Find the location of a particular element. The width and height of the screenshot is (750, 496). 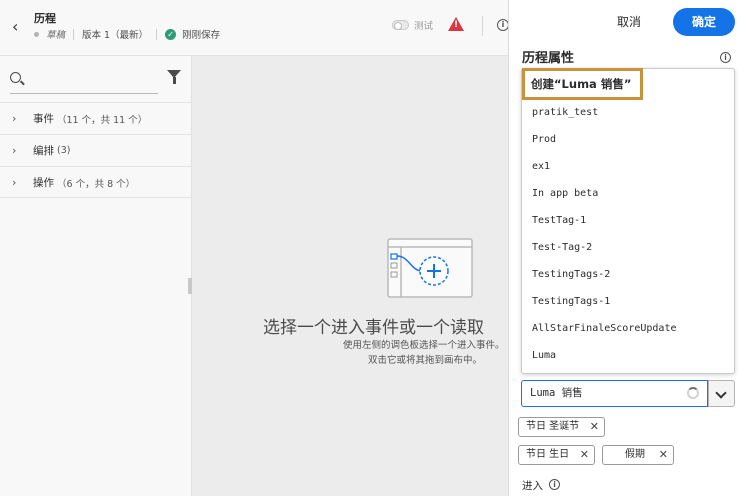

tree-item-count: （11 个，共 11 个） is located at coordinates (102, 120).